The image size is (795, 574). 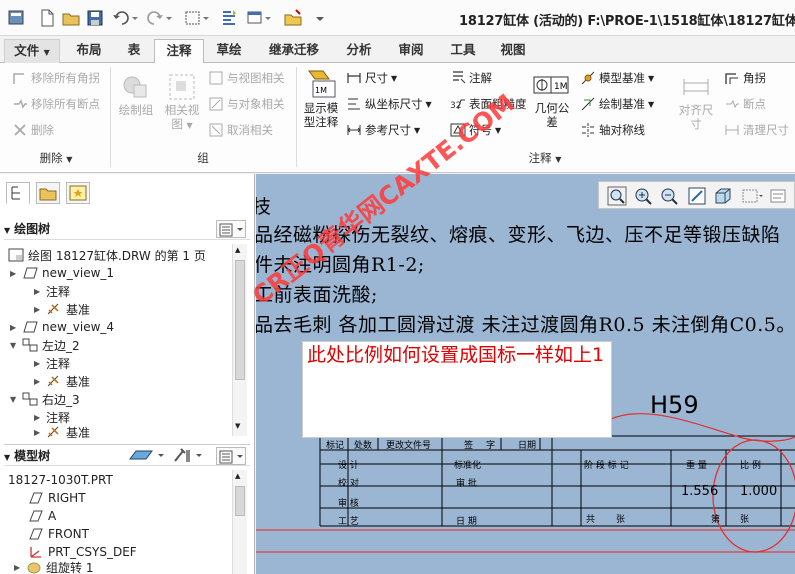 What do you see at coordinates (320, 18) in the screenshot?
I see `customize-dropdown-icon` at bounding box center [320, 18].